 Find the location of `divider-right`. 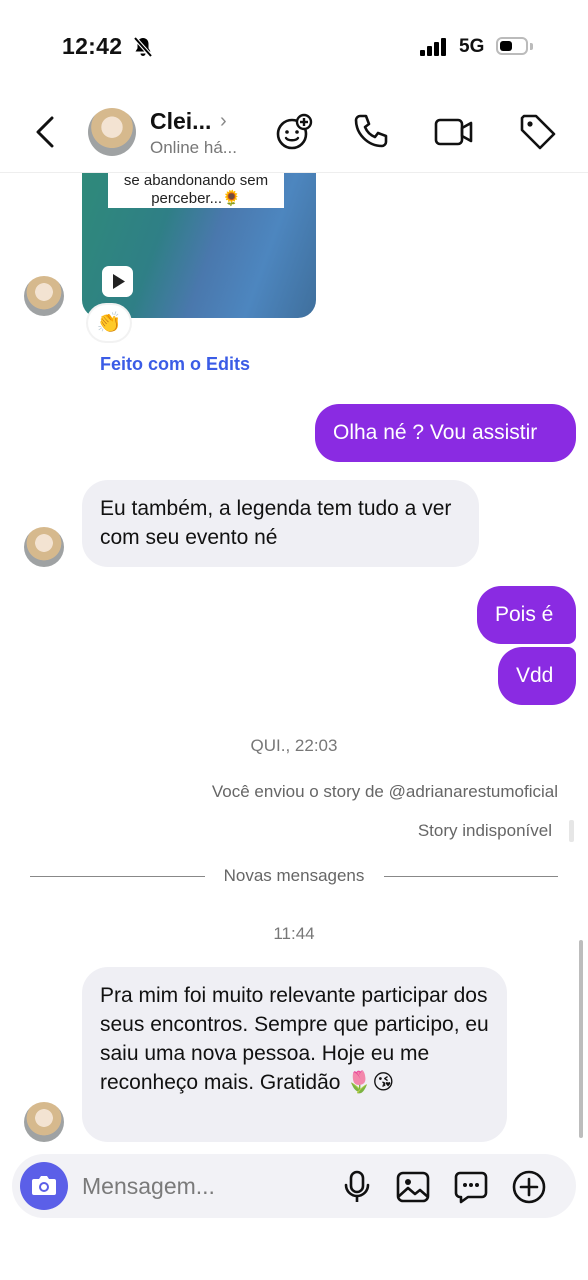

divider-right is located at coordinates (471, 876).